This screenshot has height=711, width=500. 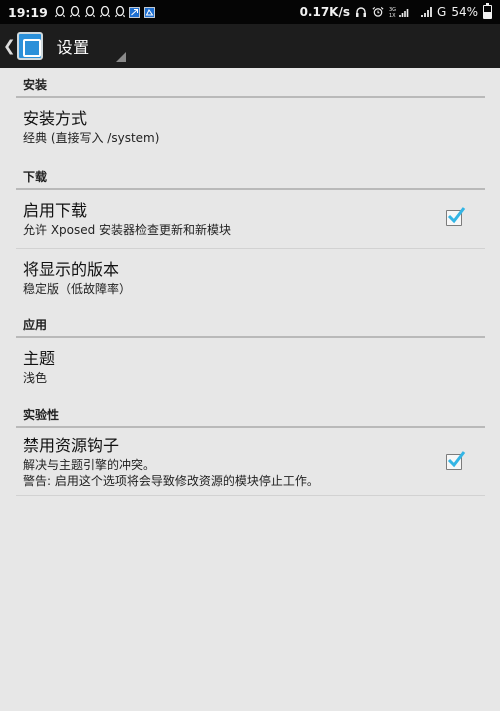 I want to click on net-speed: 0.17K/s, so click(x=325, y=12).